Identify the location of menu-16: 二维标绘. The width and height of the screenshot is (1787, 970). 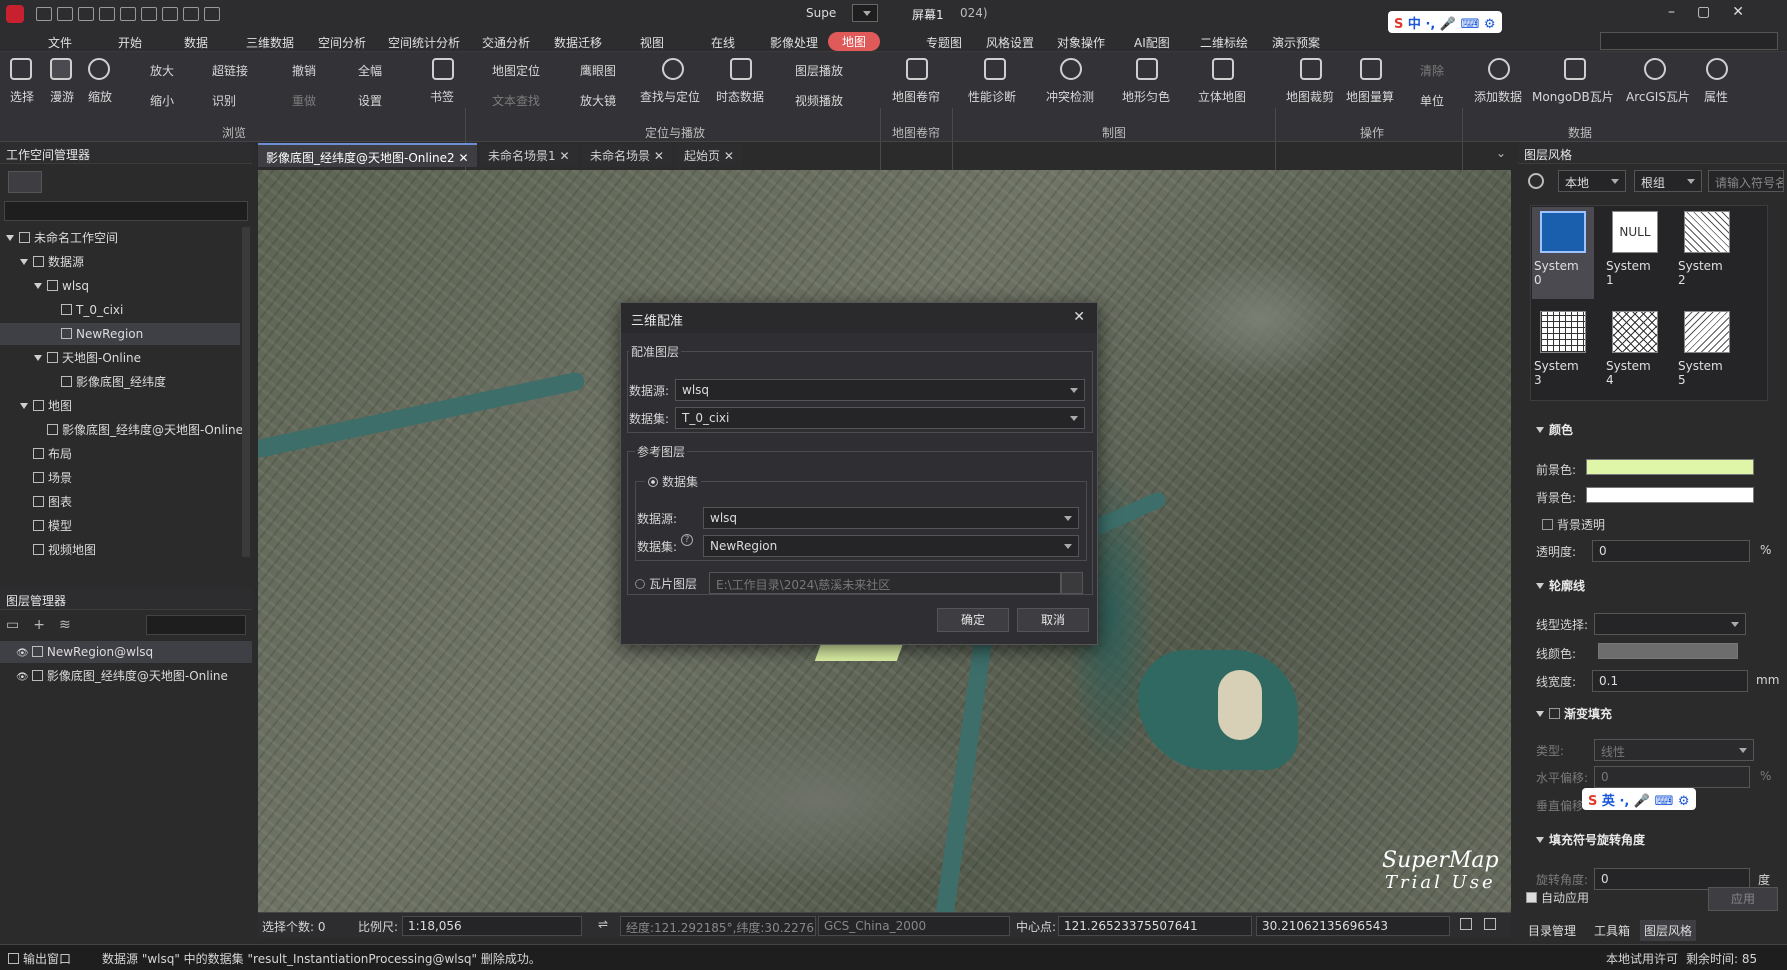
(1224, 42).